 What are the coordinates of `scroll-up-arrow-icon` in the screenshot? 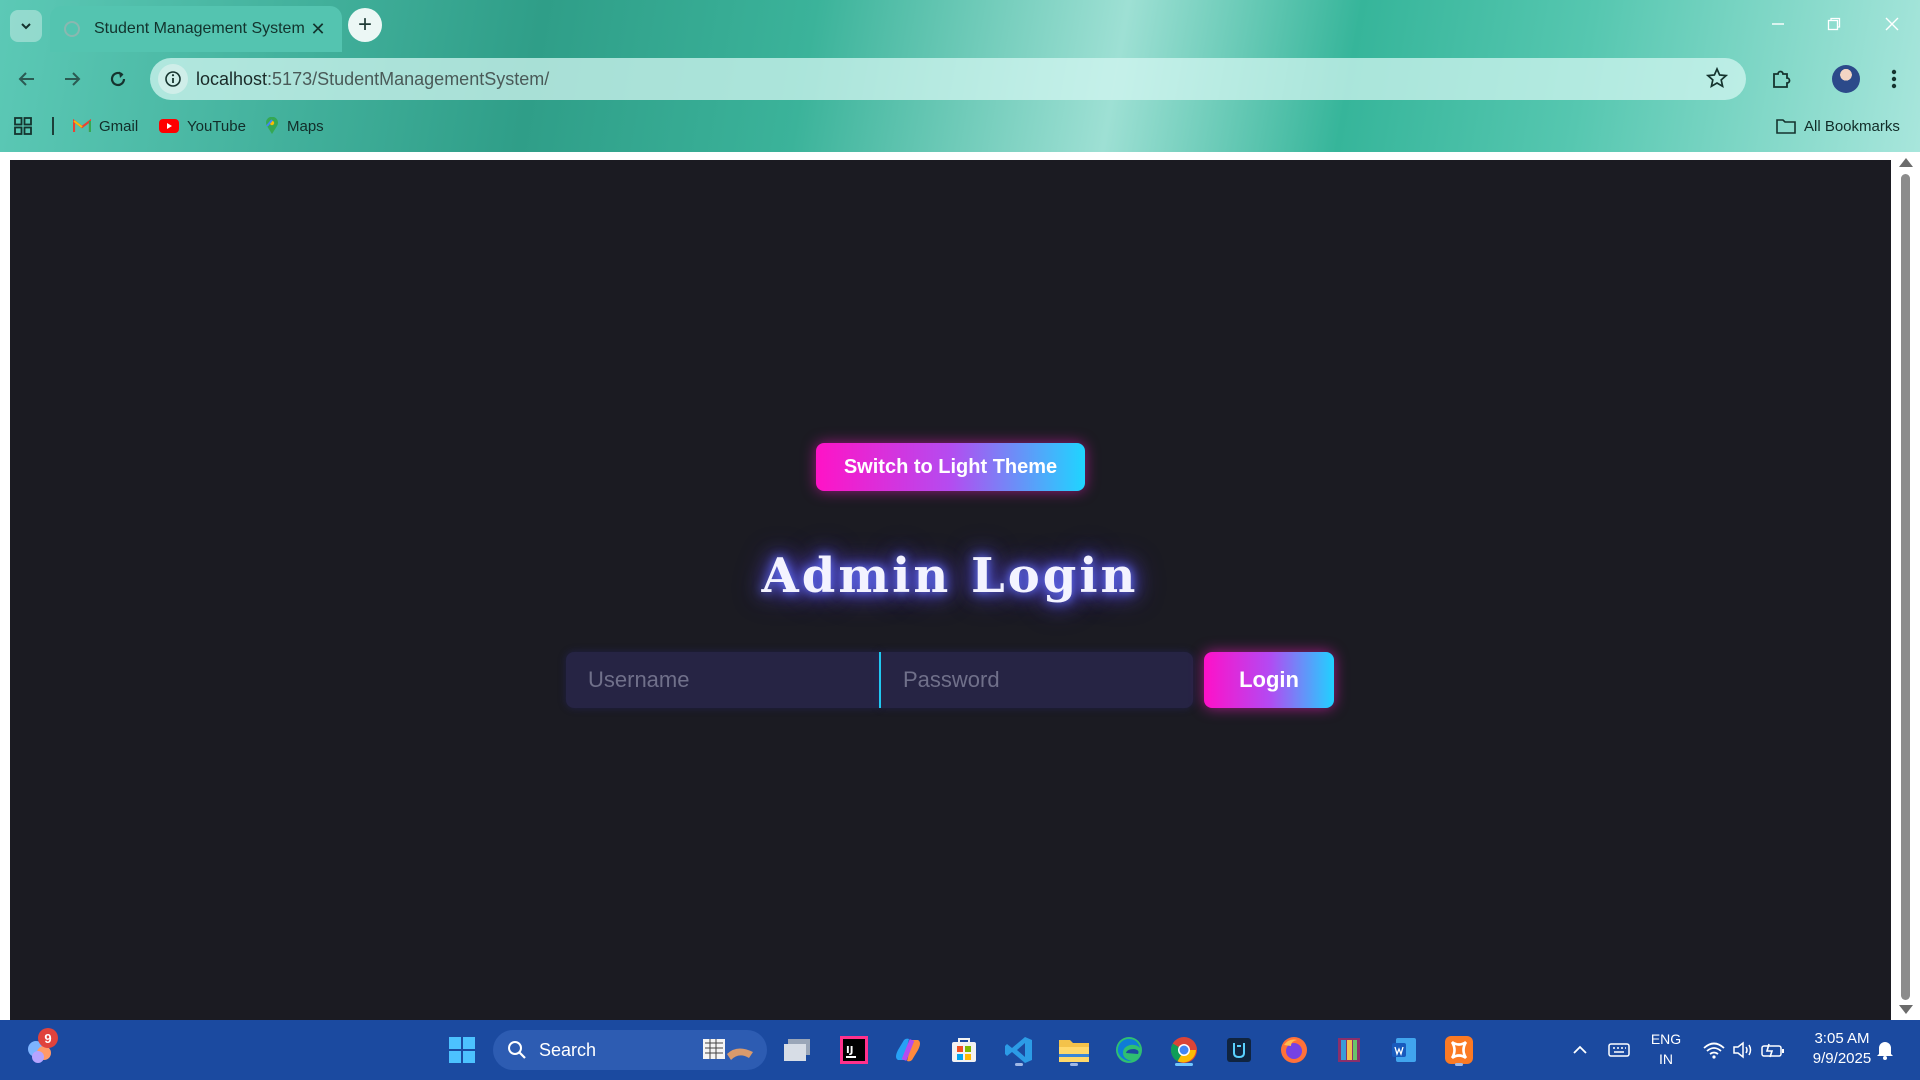 It's located at (1906, 162).